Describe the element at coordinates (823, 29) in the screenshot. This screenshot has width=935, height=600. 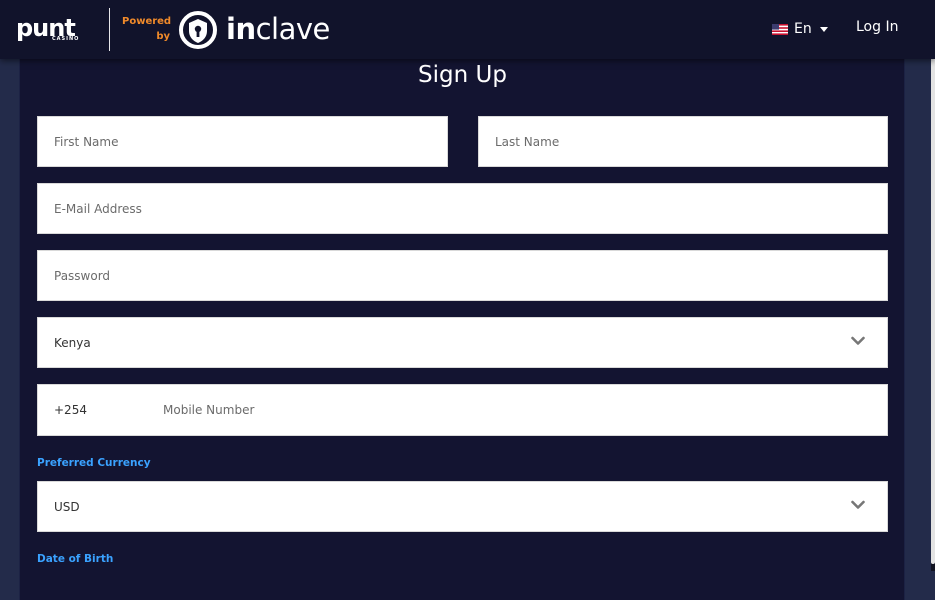
I see `caret-down-icon` at that location.